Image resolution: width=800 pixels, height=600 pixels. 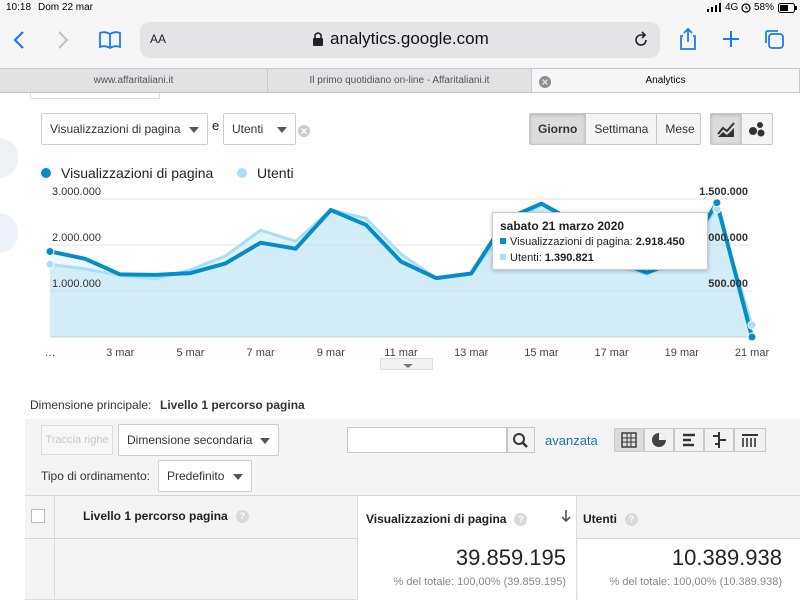 I want to click on reload-icon, so click(x=641, y=42).